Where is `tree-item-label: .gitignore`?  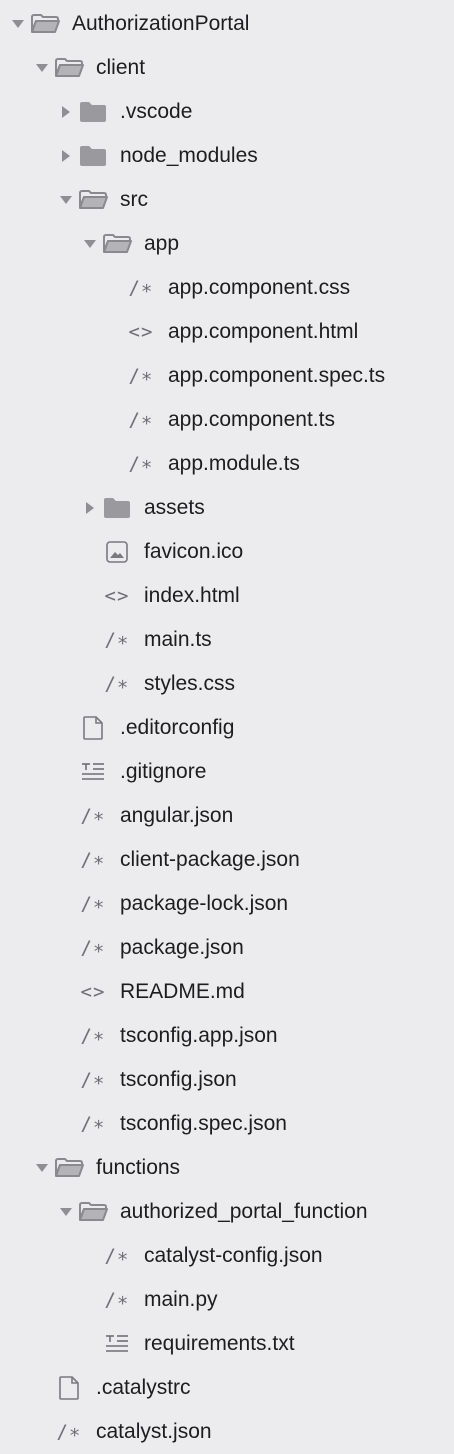 tree-item-label: .gitignore is located at coordinates (163, 771).